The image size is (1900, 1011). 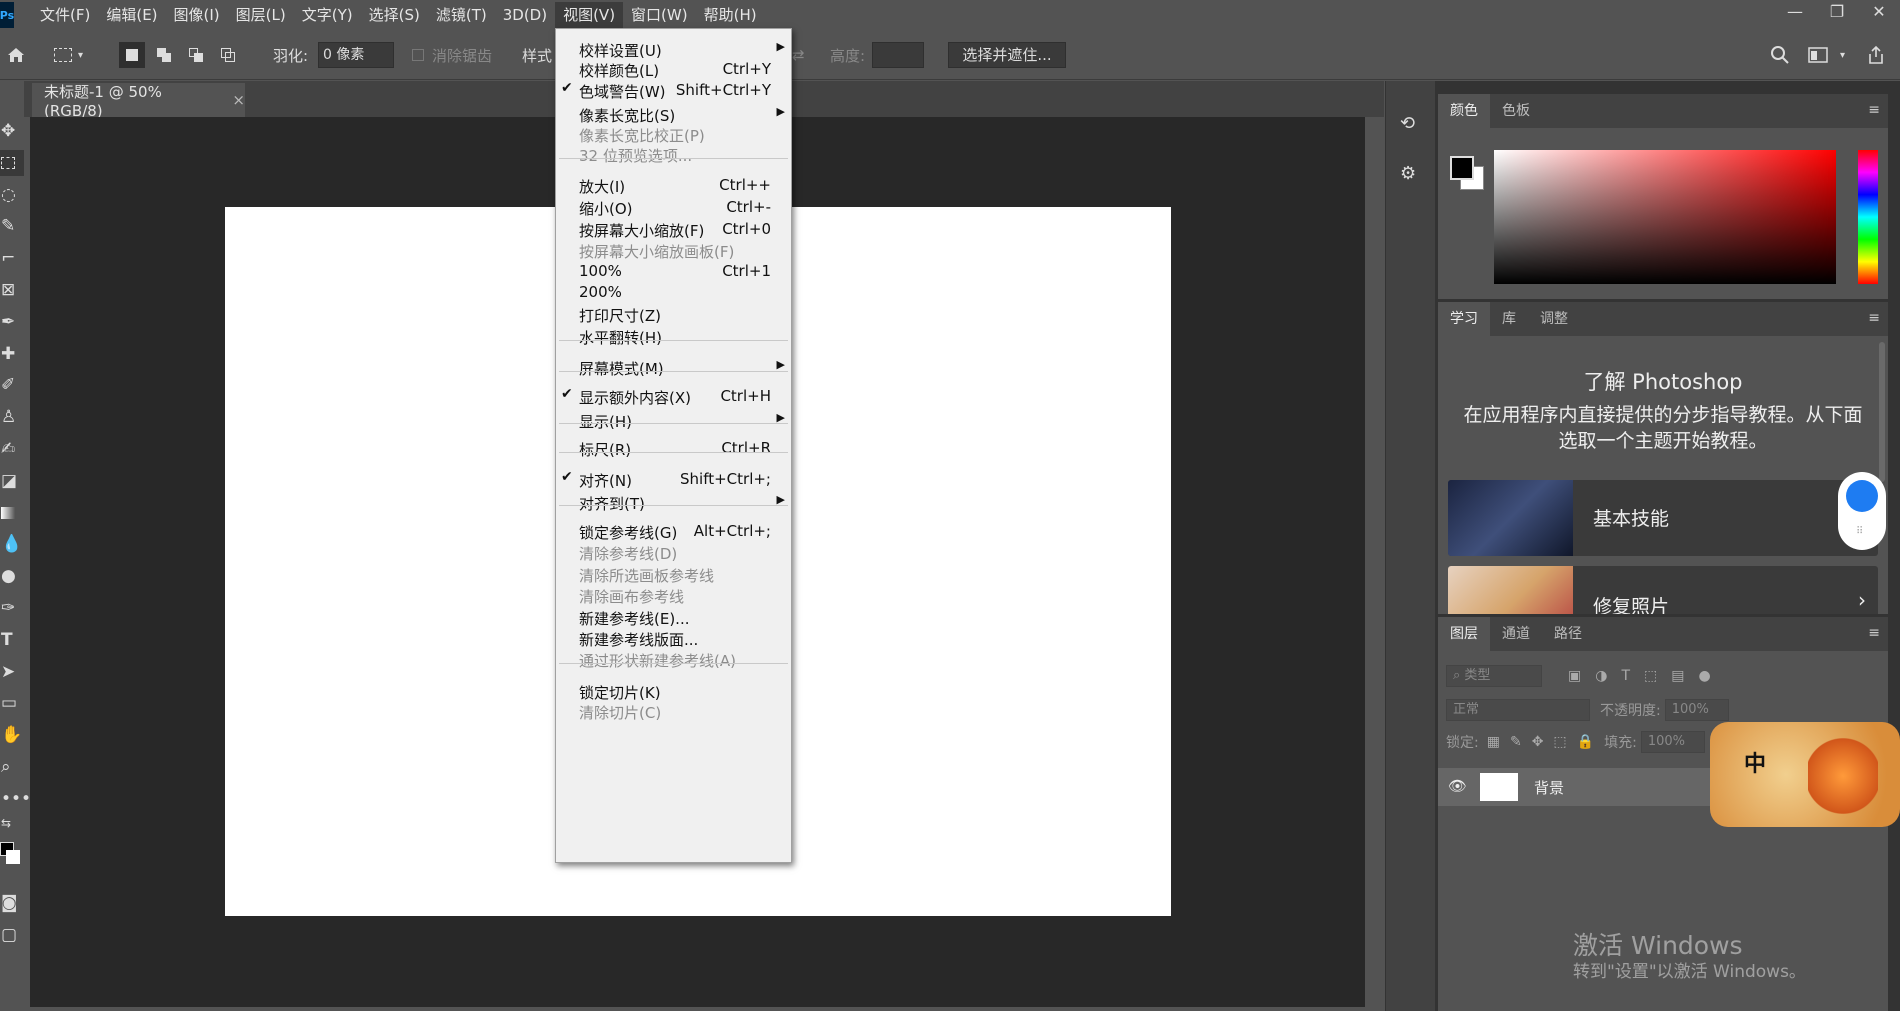 What do you see at coordinates (898, 55) in the screenshot?
I see `height-input` at bounding box center [898, 55].